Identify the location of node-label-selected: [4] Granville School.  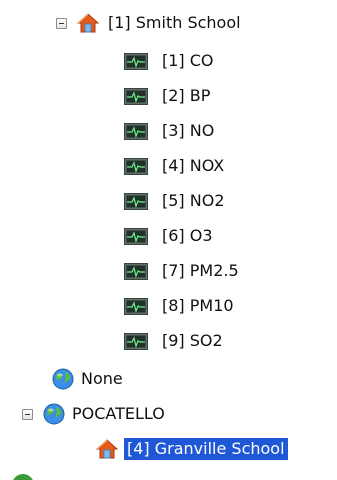
(206, 449).